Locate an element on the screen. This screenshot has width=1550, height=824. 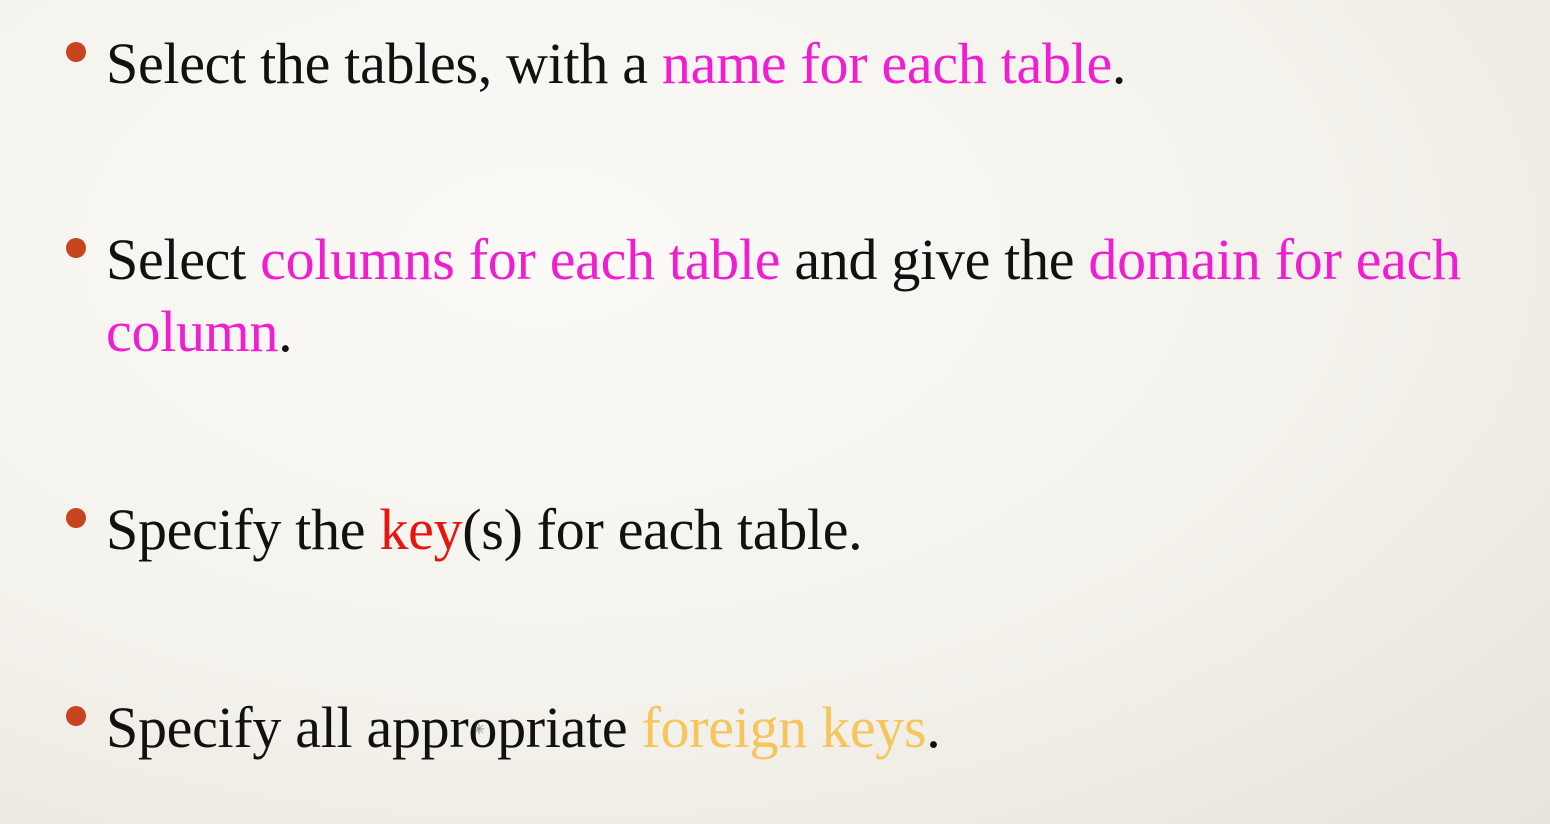
text-segment: (s) for each table. is located at coordinates (662, 529).